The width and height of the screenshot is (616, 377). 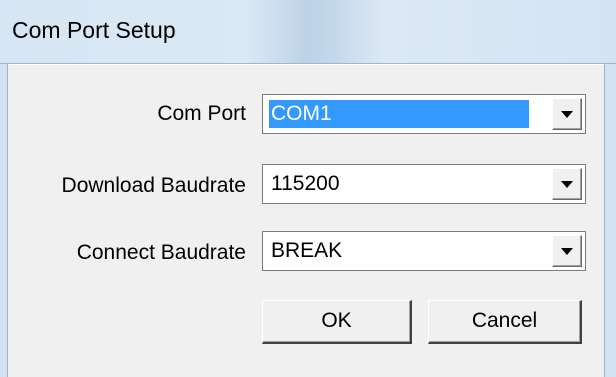 I want to click on cancel-button: Cancel, so click(x=505, y=322).